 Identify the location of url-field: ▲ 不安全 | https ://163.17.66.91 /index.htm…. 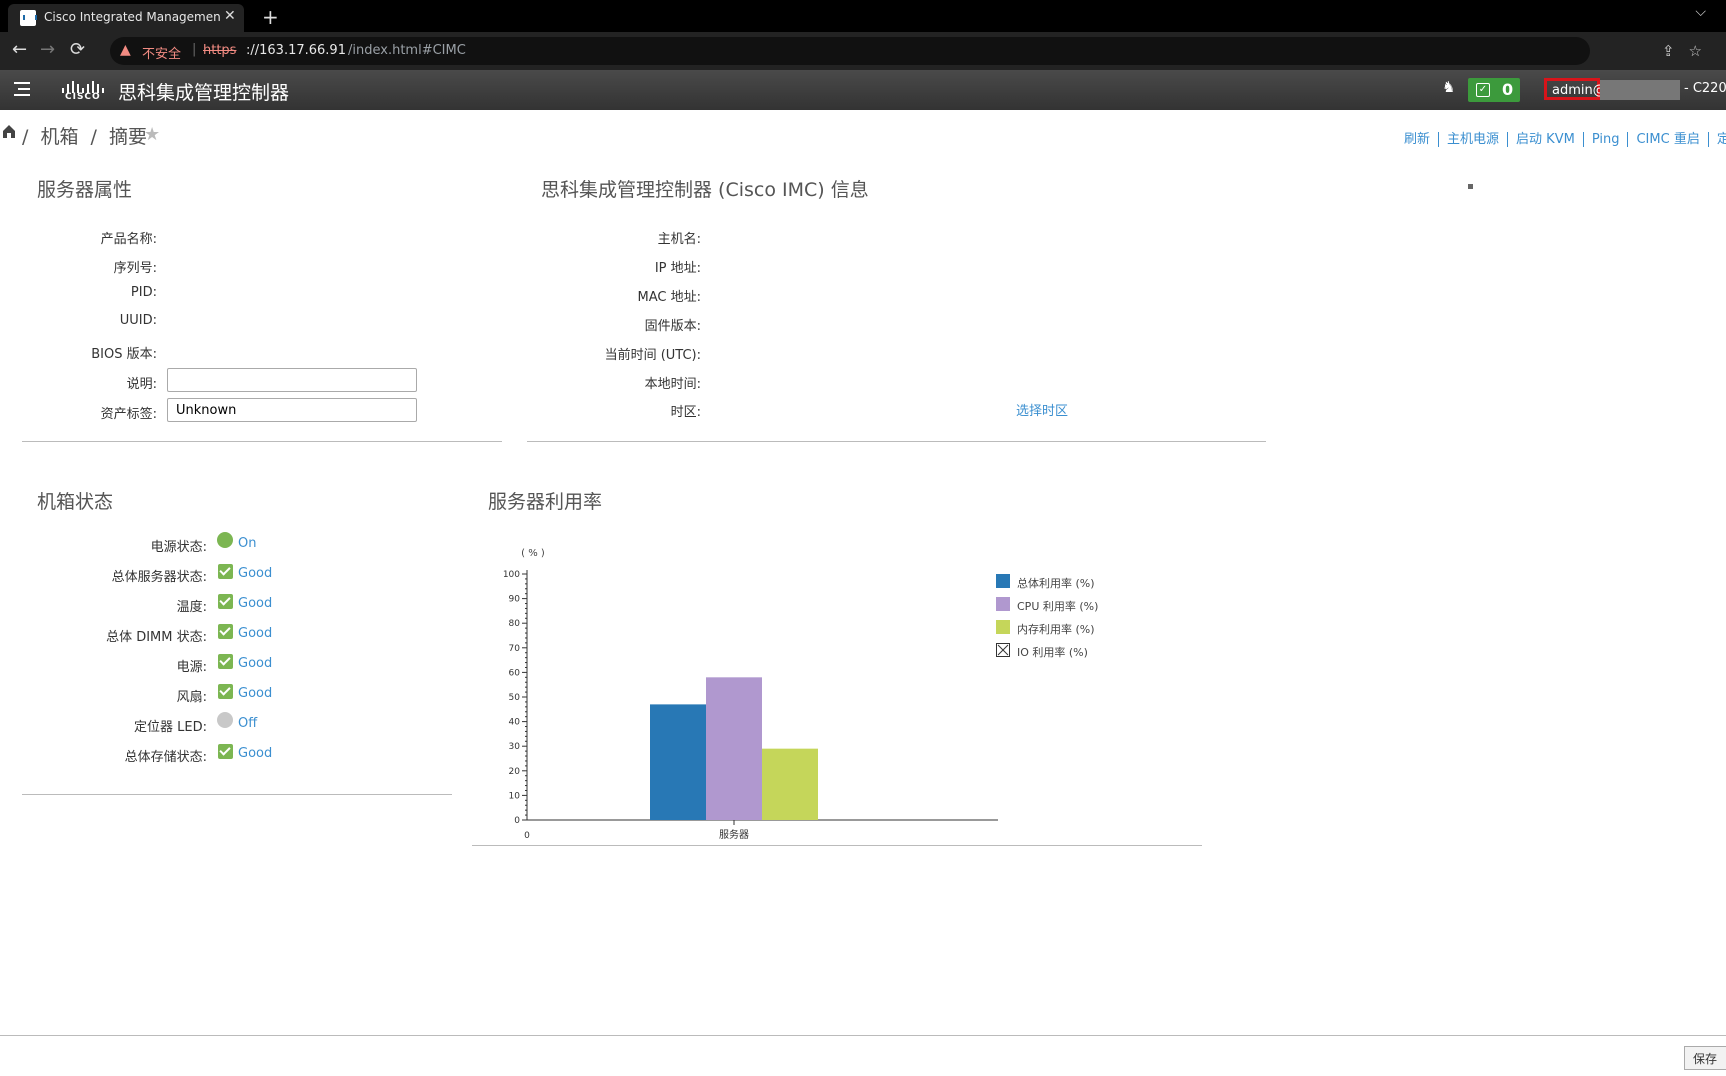
(850, 51).